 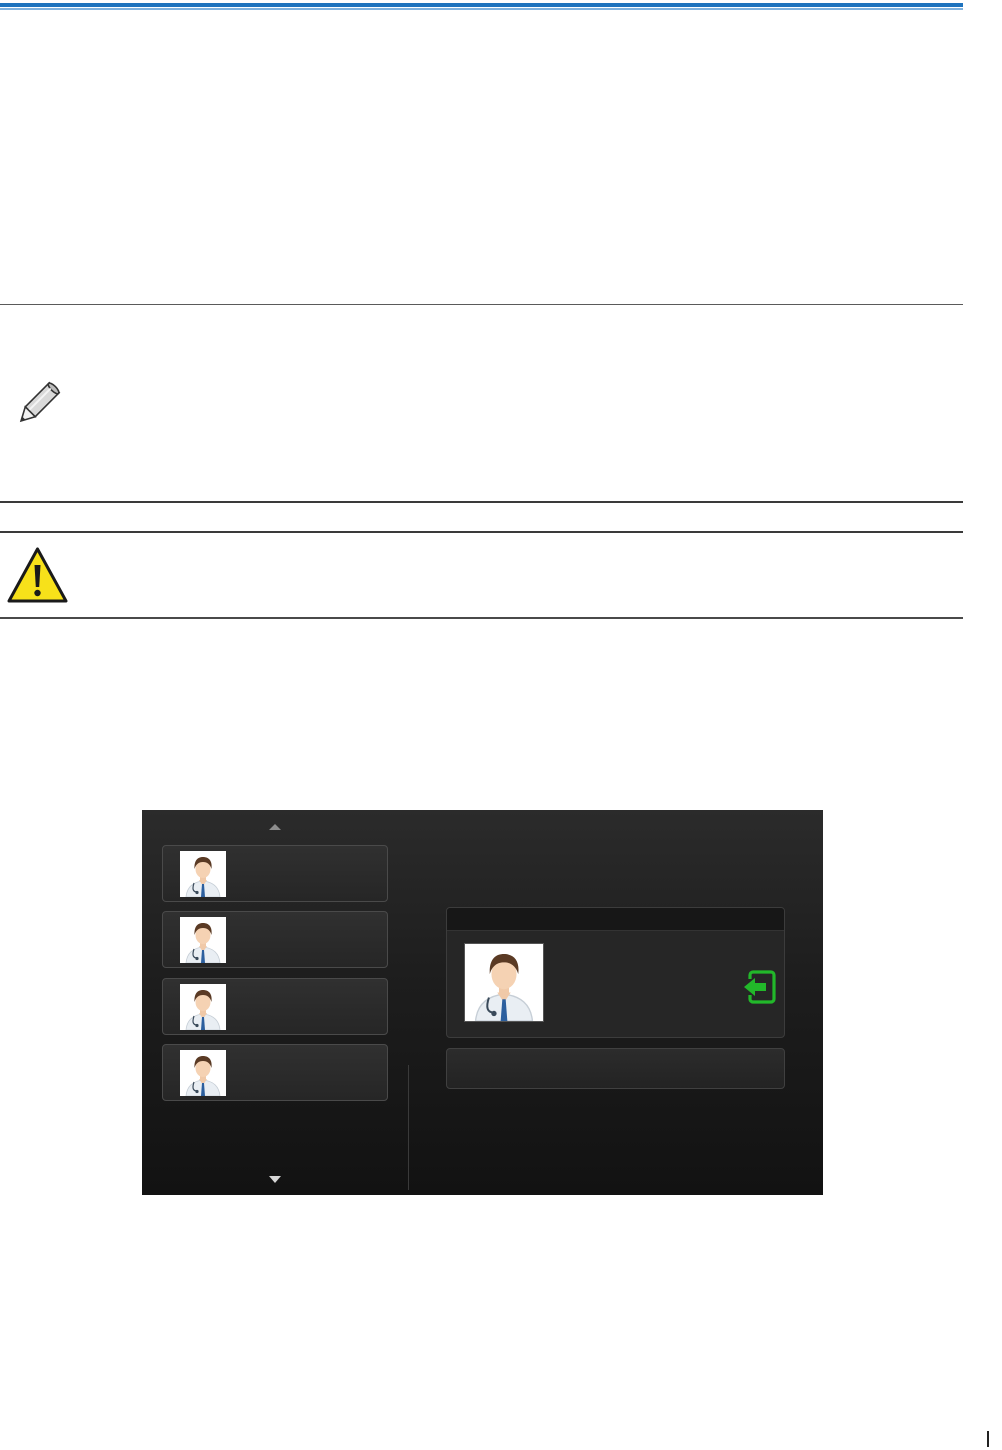 I want to click on status-bar, so click(x=615, y=1068).